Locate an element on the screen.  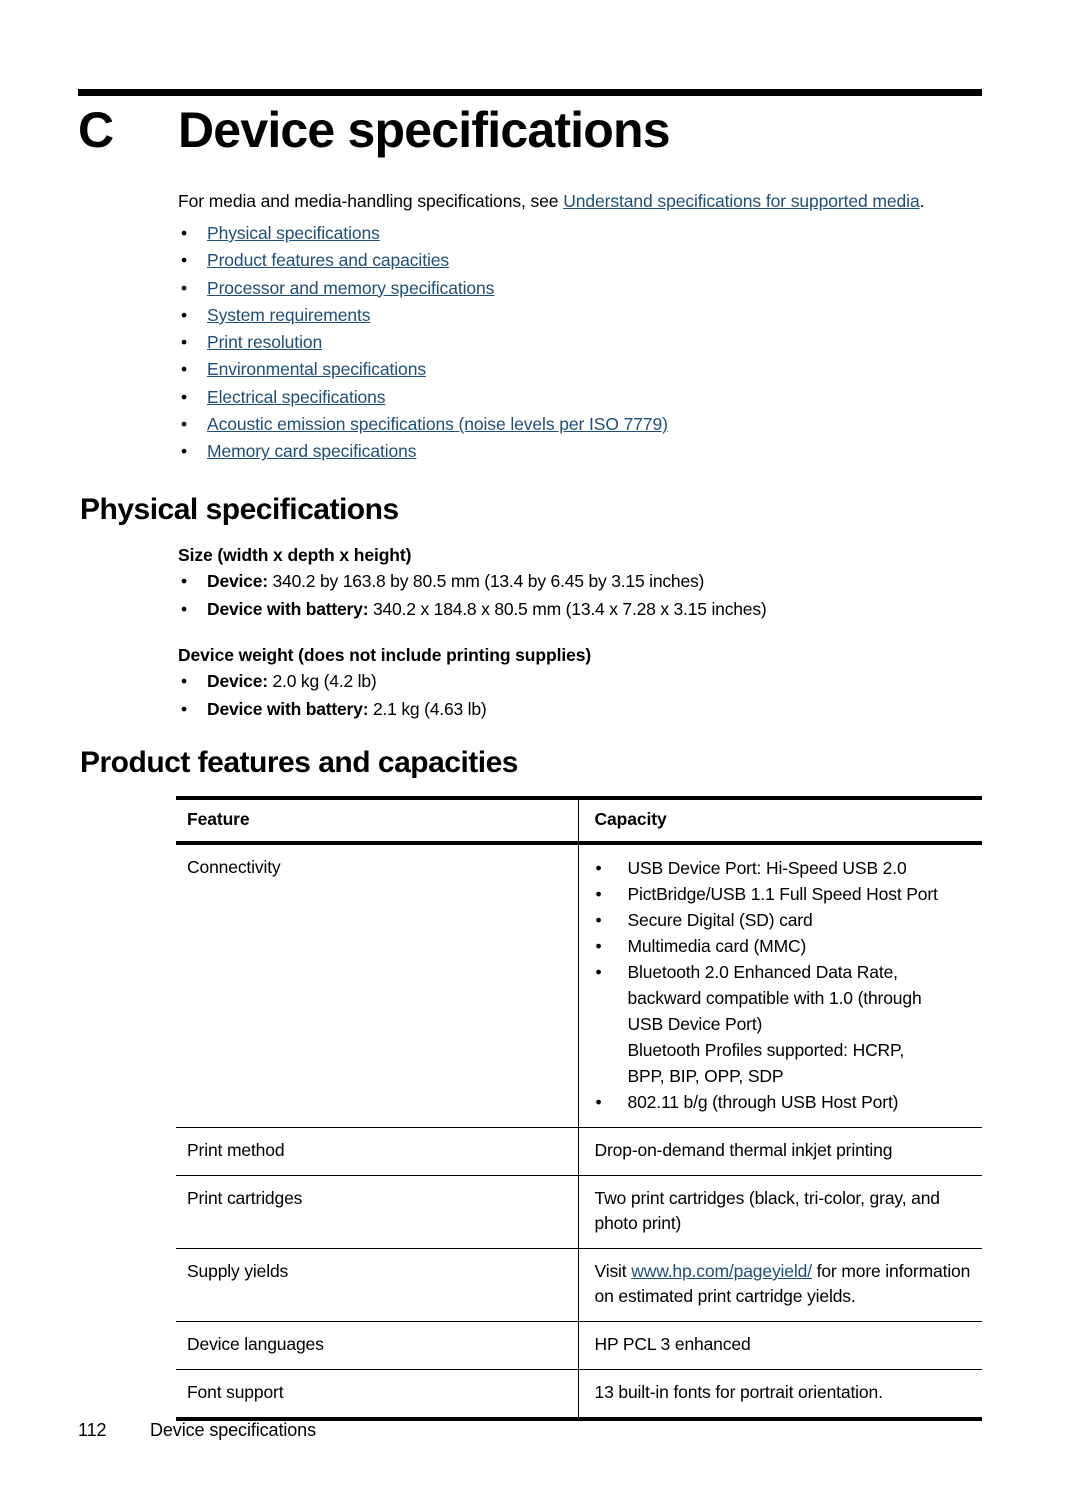
weight-device-battery-value: 2.1 kg (4.63 lb) is located at coordinates (427, 708).